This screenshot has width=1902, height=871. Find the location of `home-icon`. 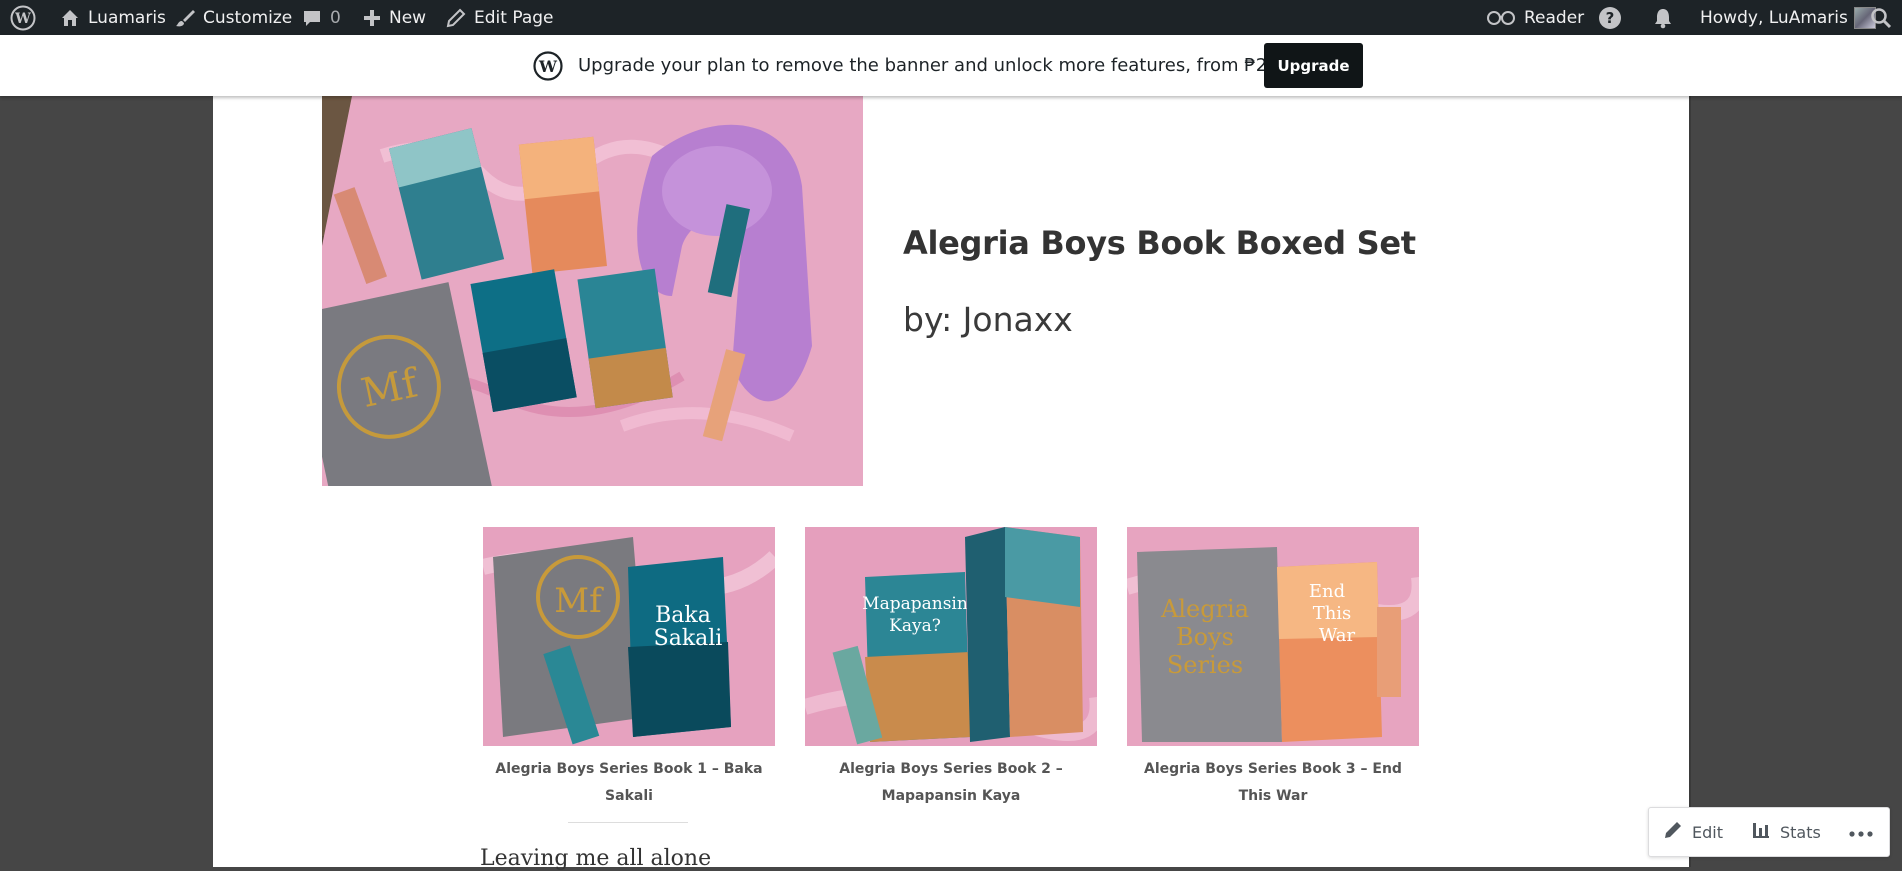

home-icon is located at coordinates (70, 18).